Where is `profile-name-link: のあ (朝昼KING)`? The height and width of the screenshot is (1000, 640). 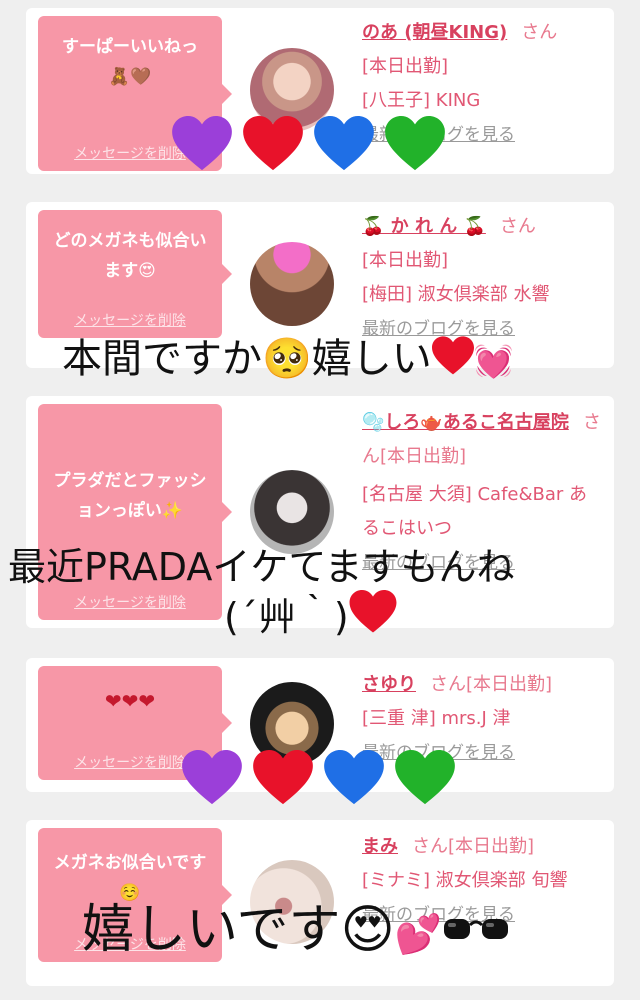
profile-name-link: のあ (朝昼KING) is located at coordinates (434, 32).